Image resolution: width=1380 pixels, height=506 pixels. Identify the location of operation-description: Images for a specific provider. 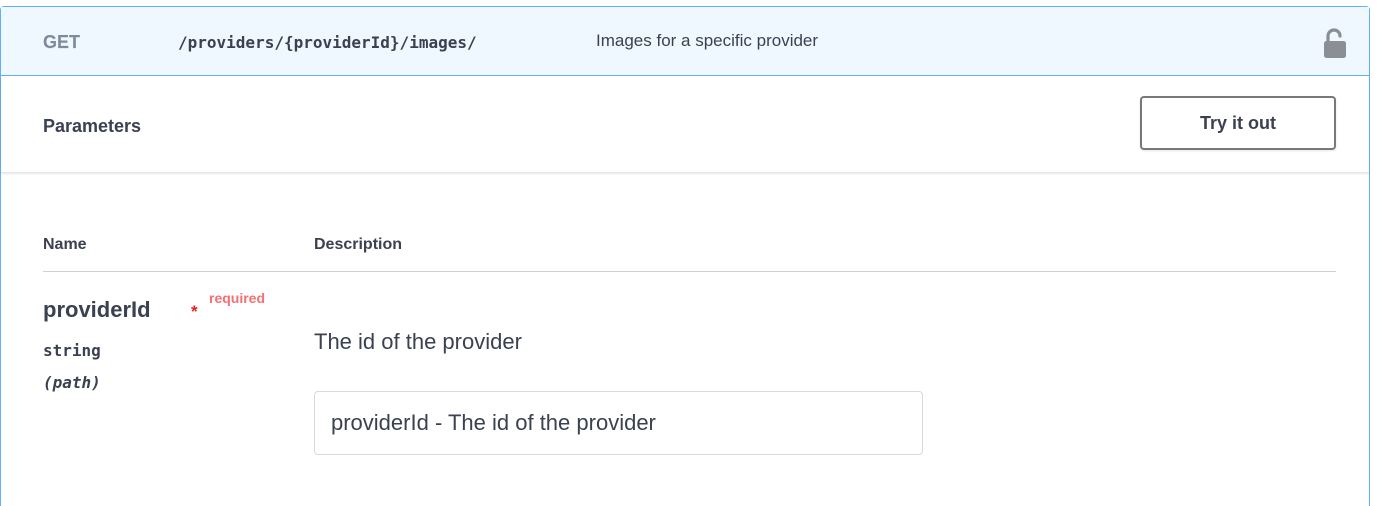
(707, 40).